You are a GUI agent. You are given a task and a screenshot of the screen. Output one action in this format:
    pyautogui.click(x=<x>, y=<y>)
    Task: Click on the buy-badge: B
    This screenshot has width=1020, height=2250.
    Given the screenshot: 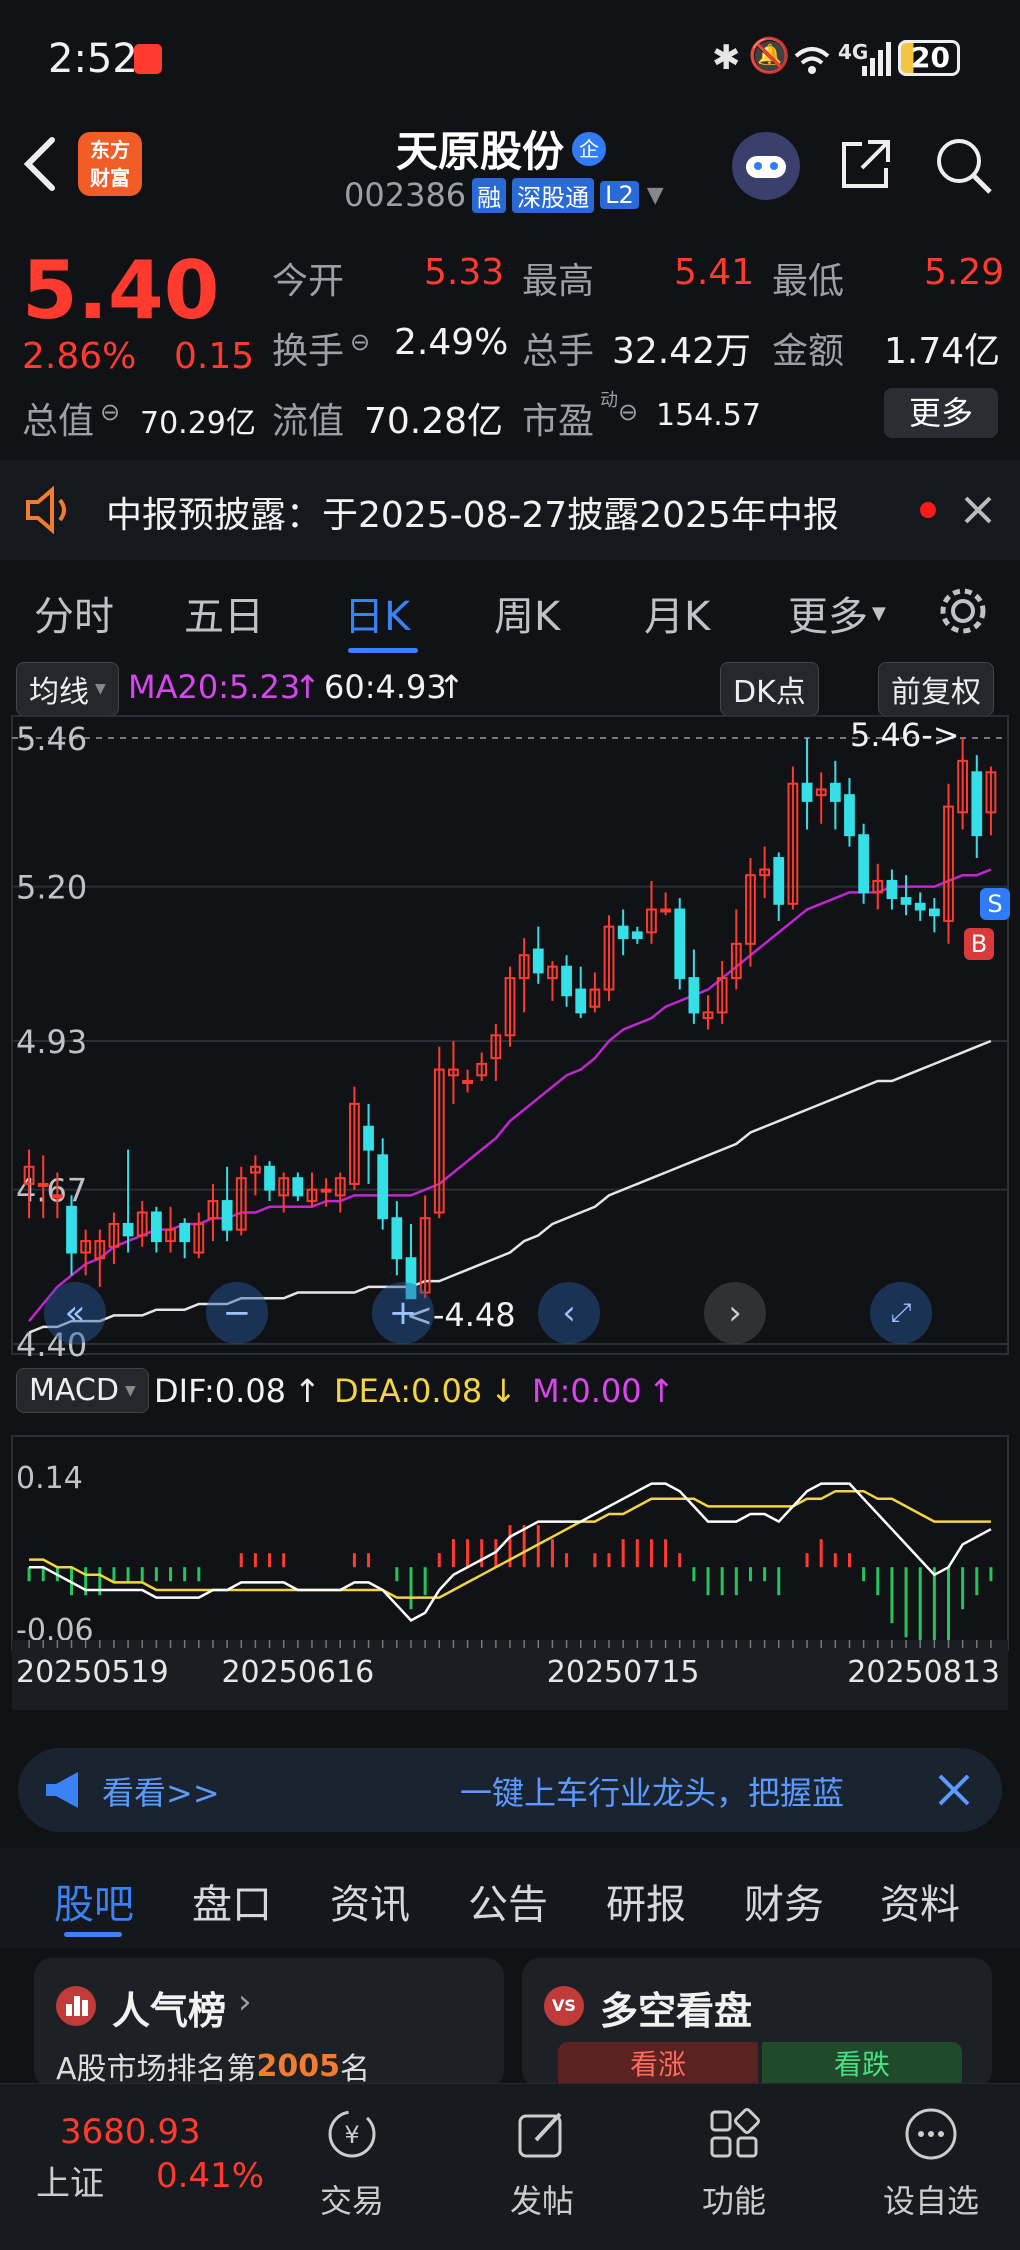 What is the action you would take?
    pyautogui.click(x=979, y=944)
    